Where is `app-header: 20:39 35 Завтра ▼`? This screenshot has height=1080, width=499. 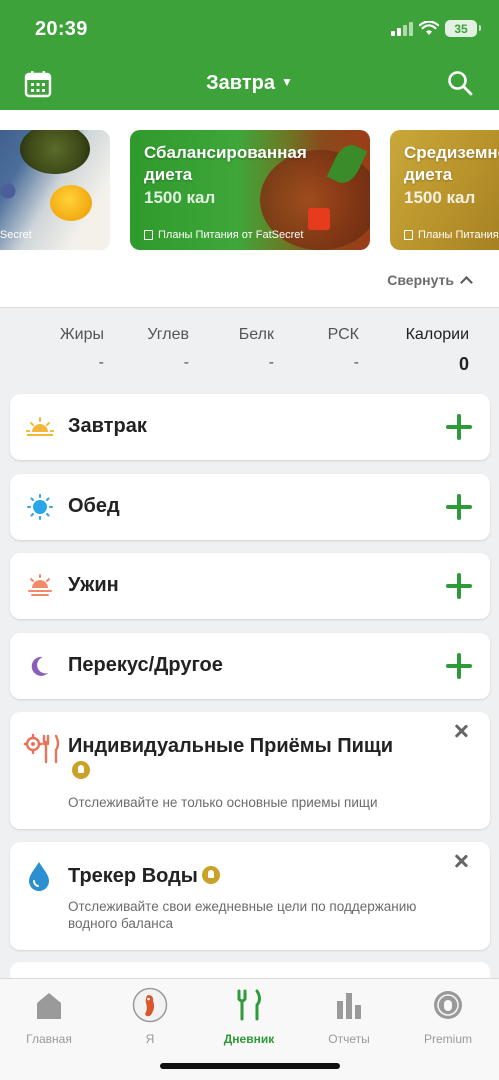 app-header: 20:39 35 Завтра ▼ is located at coordinates (249, 55).